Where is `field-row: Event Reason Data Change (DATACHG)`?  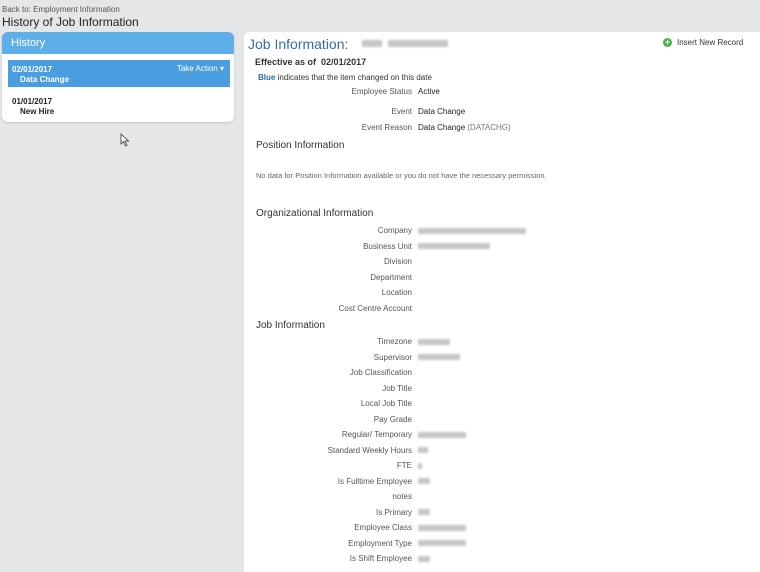 field-row: Event Reason Data Change (DATACHG) is located at coordinates (502, 128).